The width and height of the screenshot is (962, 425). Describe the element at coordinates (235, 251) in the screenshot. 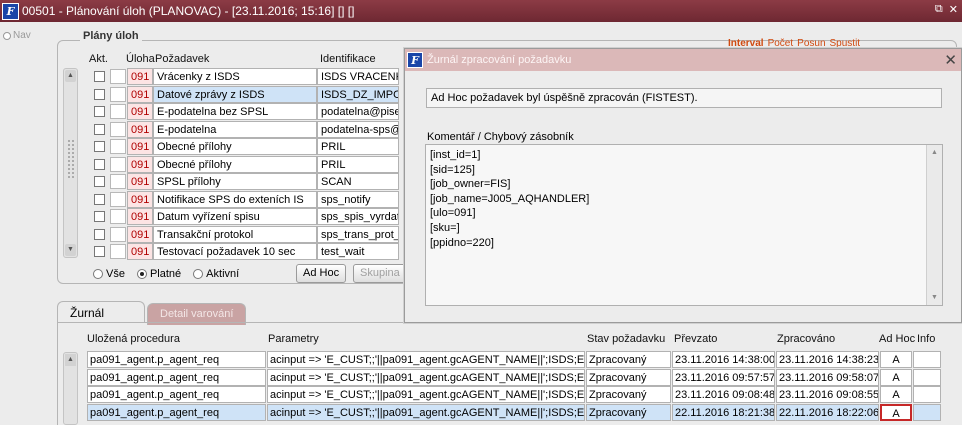

I see `request-name: Testovací požadavek 10 sec` at that location.